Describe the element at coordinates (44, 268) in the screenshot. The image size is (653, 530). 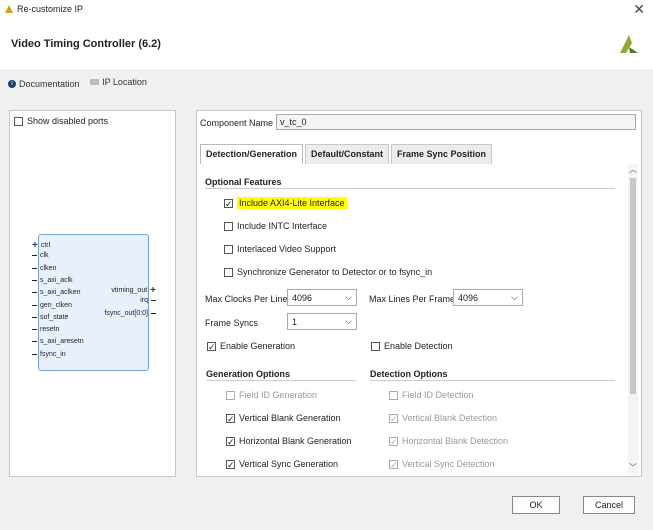
I see `port-clken: clken` at that location.